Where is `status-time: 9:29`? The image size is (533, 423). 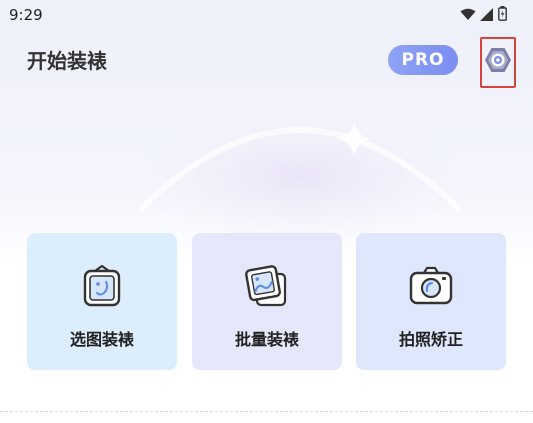 status-time: 9:29 is located at coordinates (26, 15).